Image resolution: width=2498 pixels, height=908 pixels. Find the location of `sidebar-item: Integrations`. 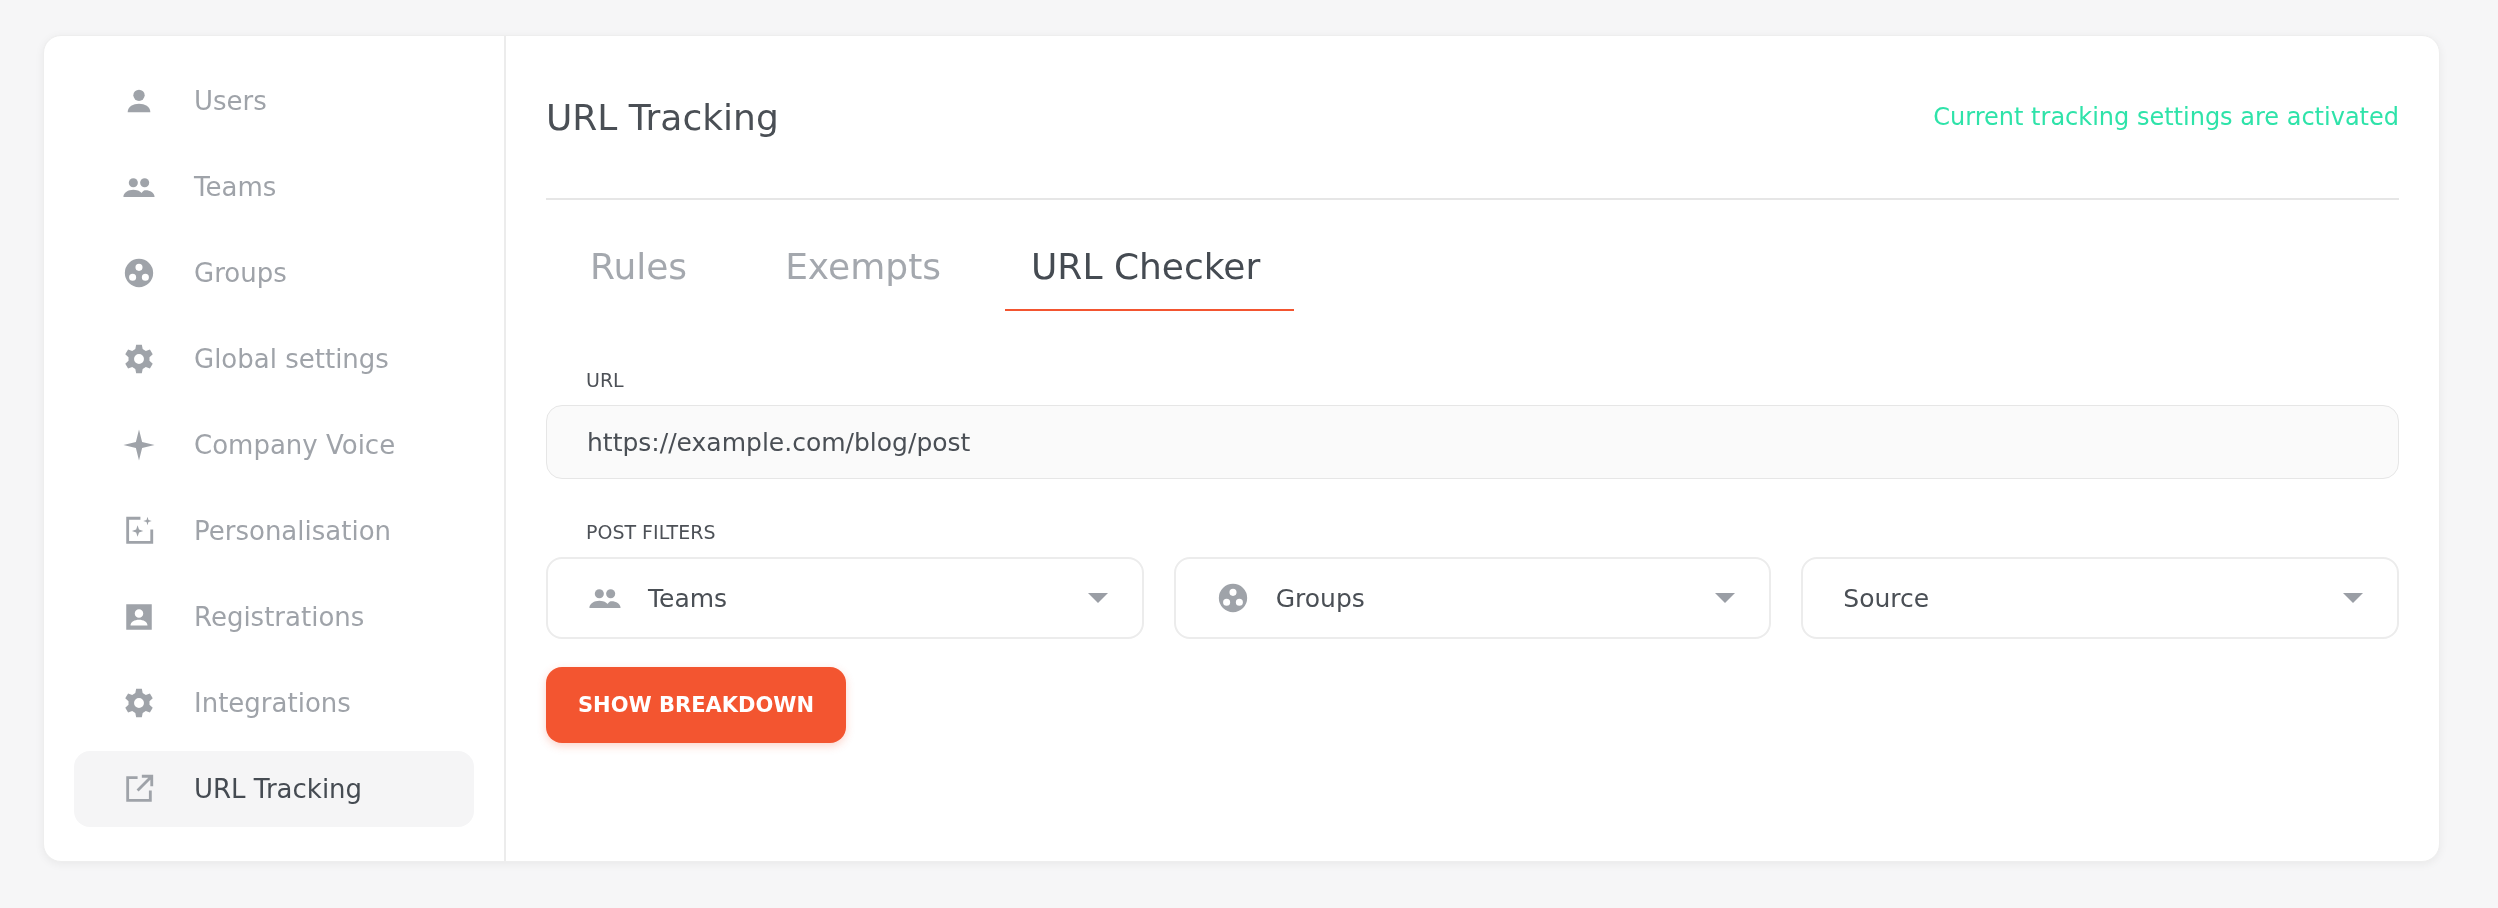

sidebar-item: Integrations is located at coordinates (274, 703).